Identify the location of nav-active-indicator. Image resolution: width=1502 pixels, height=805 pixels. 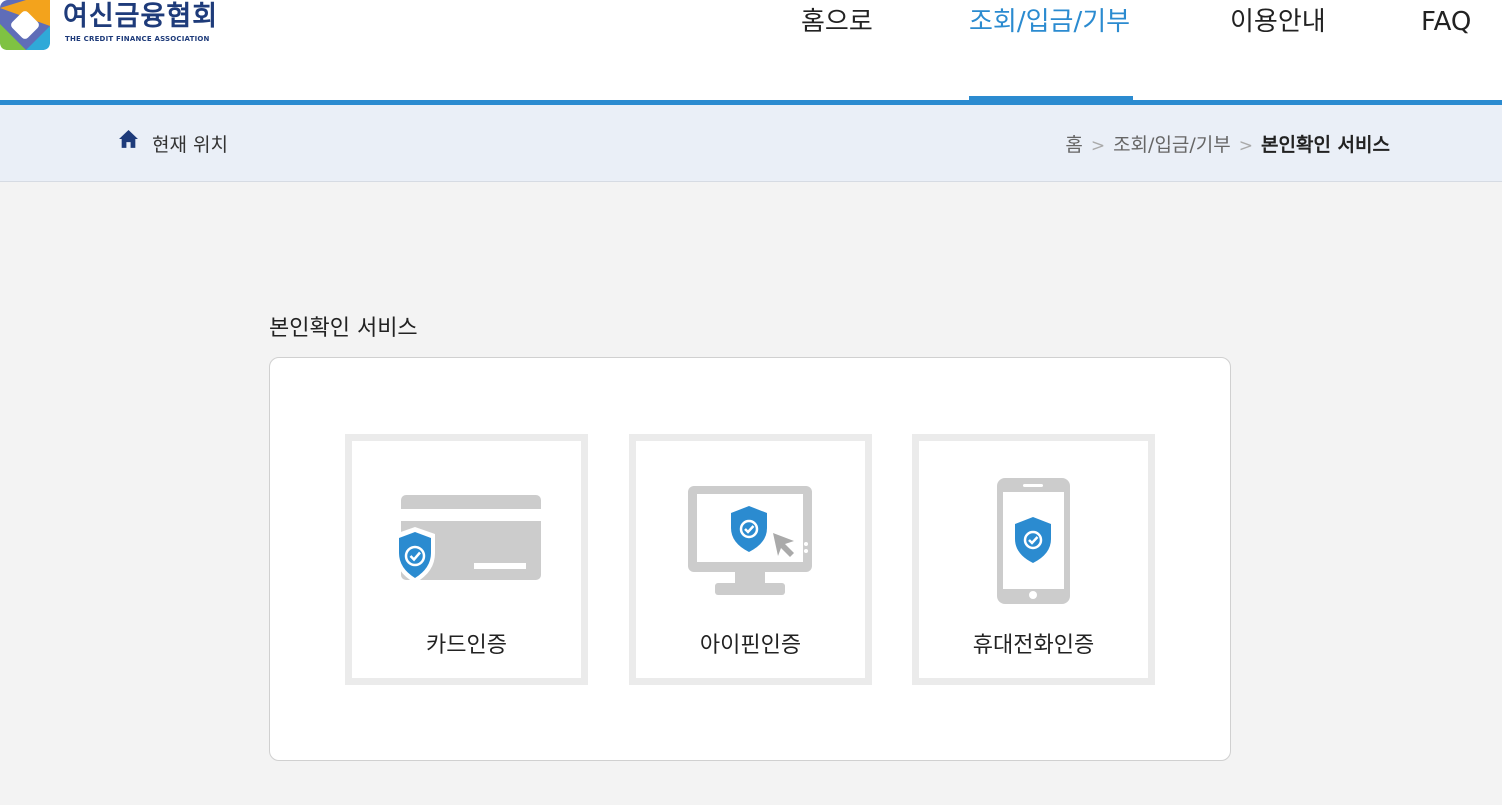
(1051, 99).